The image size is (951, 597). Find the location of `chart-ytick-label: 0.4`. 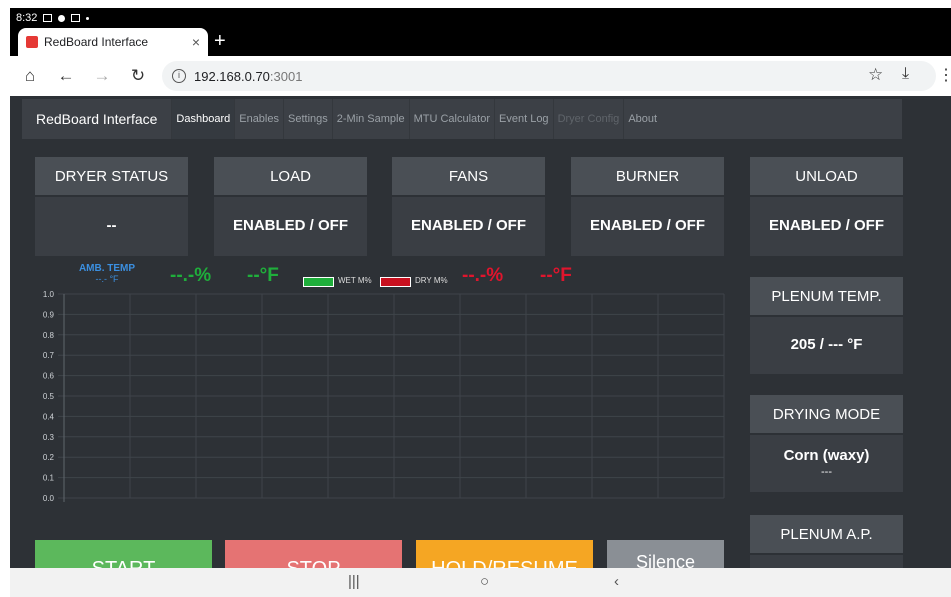

chart-ytick-label: 0.4 is located at coordinates (49, 416).